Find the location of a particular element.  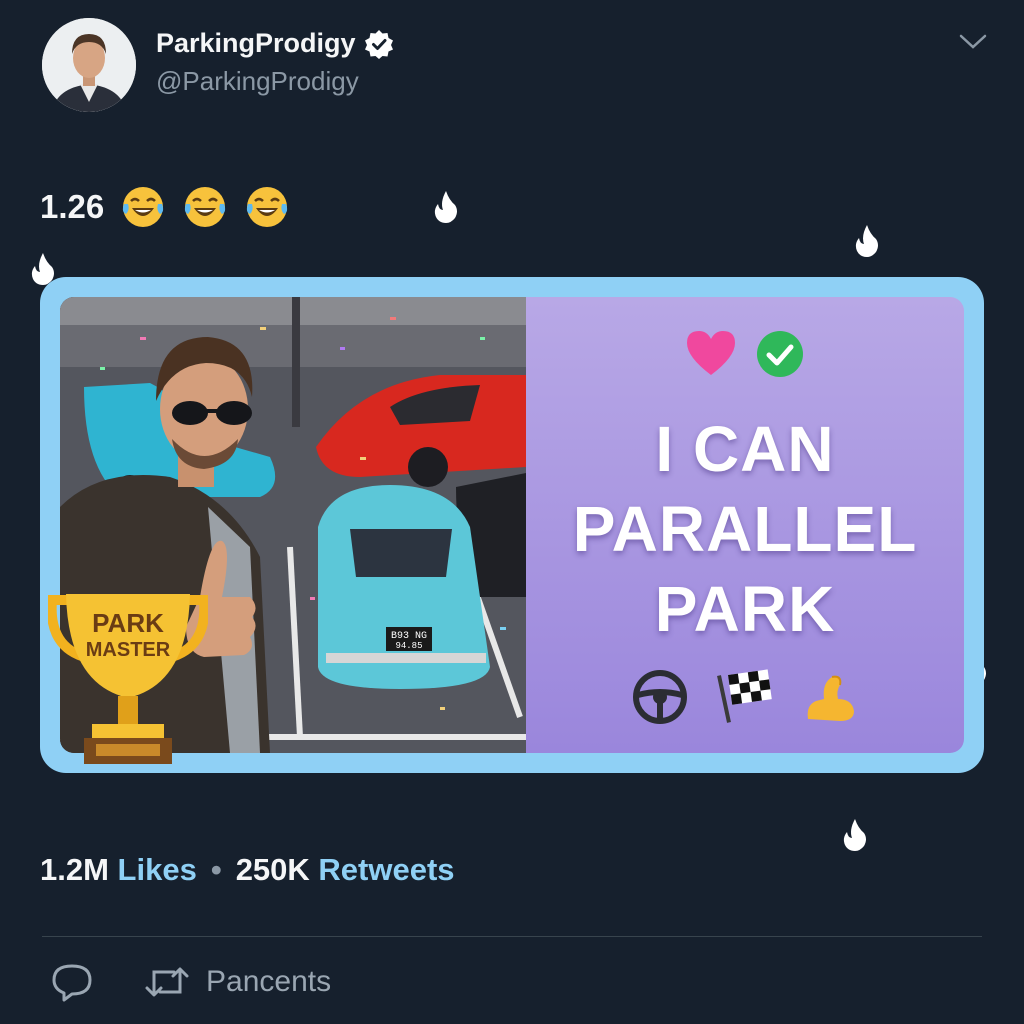

avatar-photo is located at coordinates (89, 65).